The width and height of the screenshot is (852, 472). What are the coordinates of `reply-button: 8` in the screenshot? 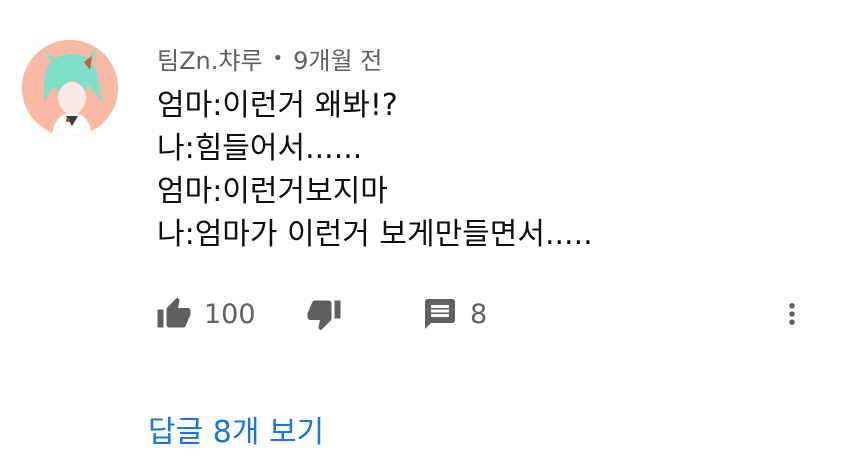 It's located at (454, 314).